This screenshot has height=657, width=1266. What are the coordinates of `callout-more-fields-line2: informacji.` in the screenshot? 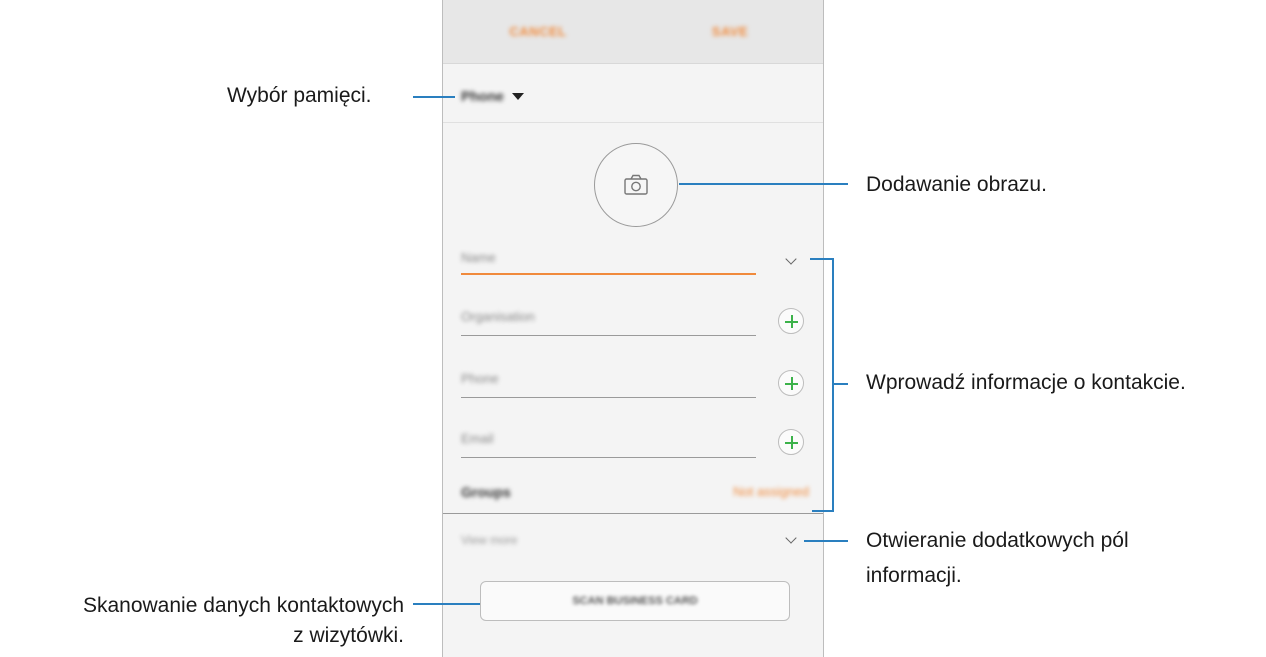 It's located at (914, 575).